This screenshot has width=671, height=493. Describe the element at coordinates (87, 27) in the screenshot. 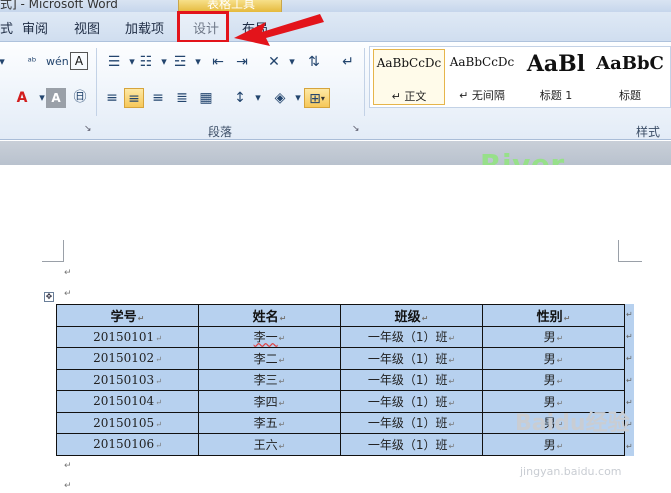

I see `tab-view: 视图` at that location.